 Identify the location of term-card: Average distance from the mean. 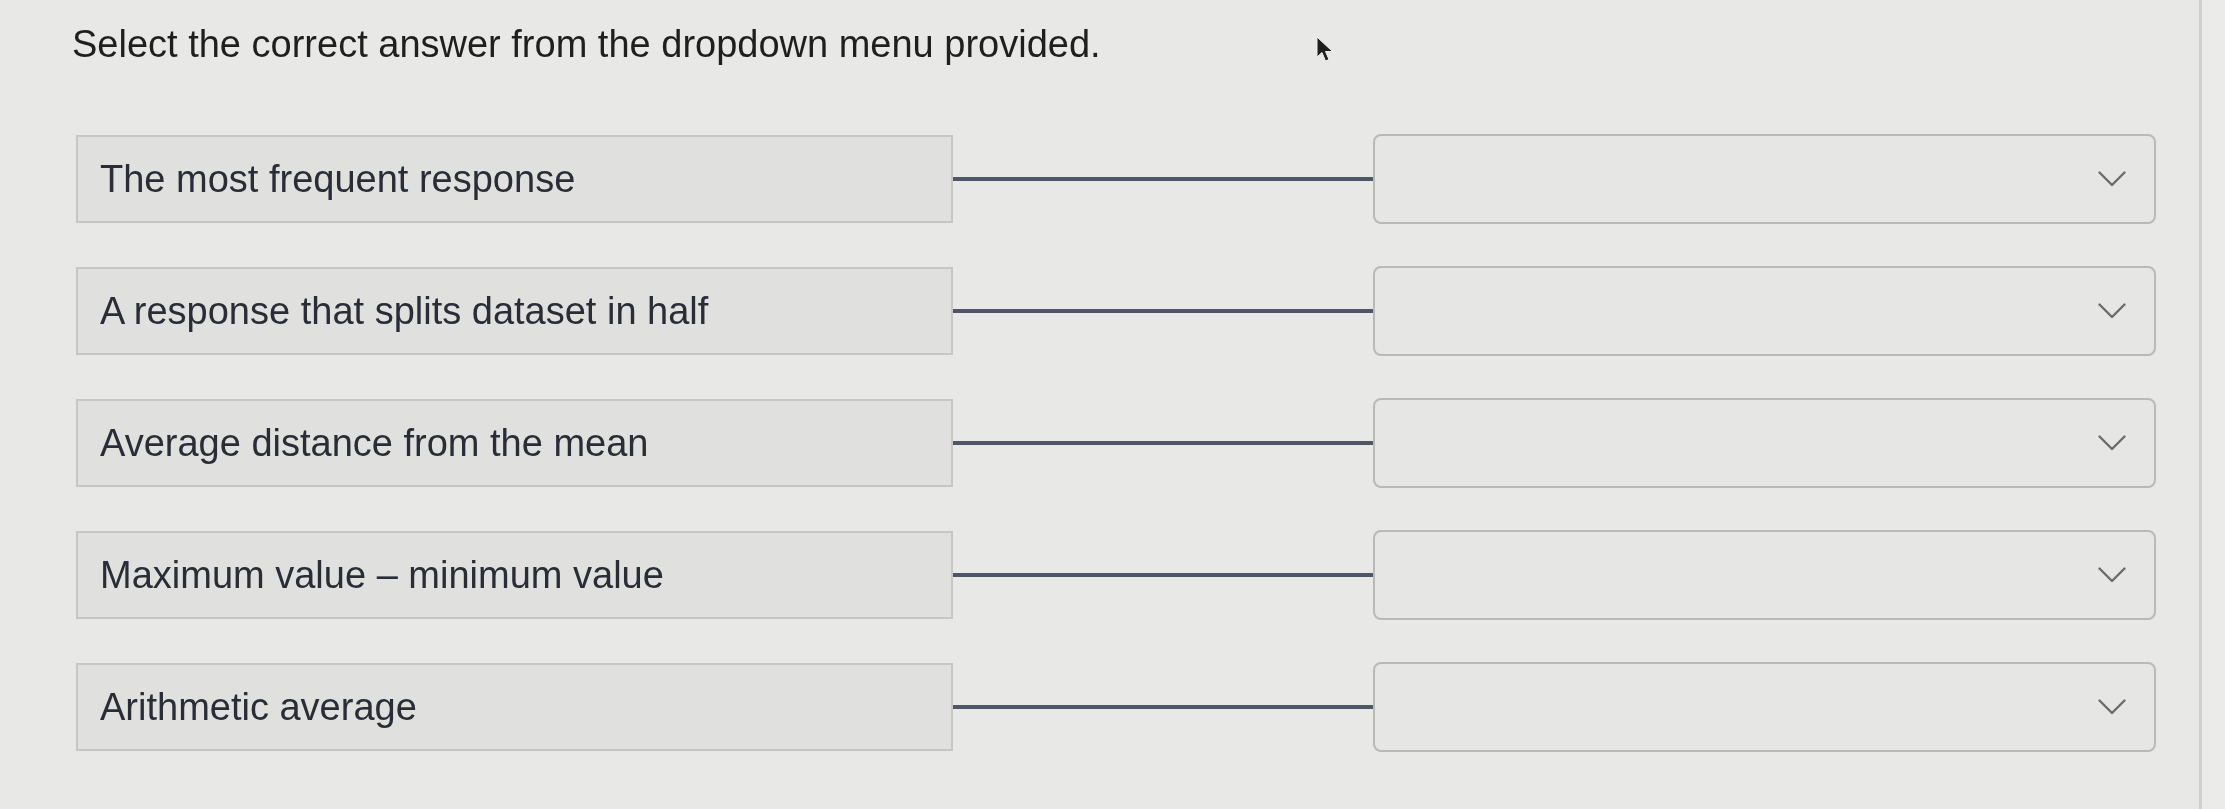
(514, 443).